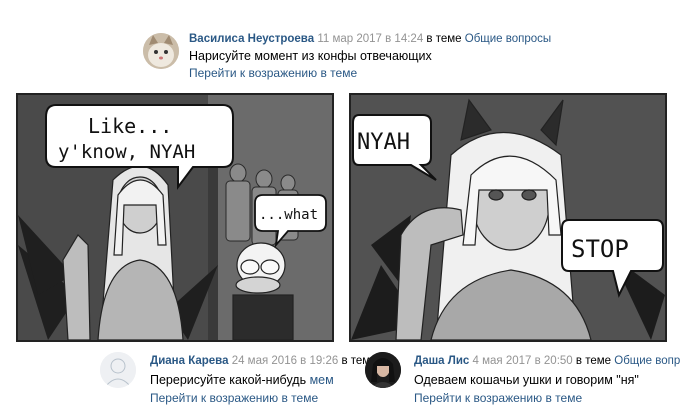 This screenshot has height=416, width=680. Describe the element at coordinates (441, 361) in the screenshot. I see `author-name: Даша Лис` at that location.